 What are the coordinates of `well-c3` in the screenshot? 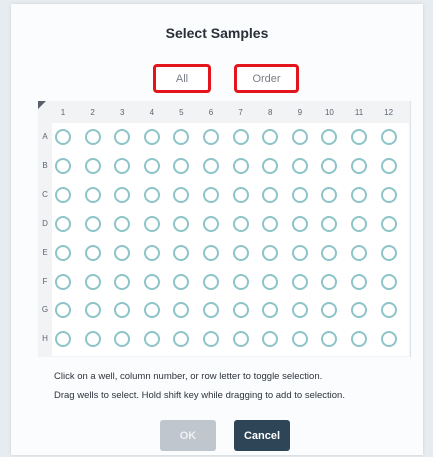 It's located at (122, 194).